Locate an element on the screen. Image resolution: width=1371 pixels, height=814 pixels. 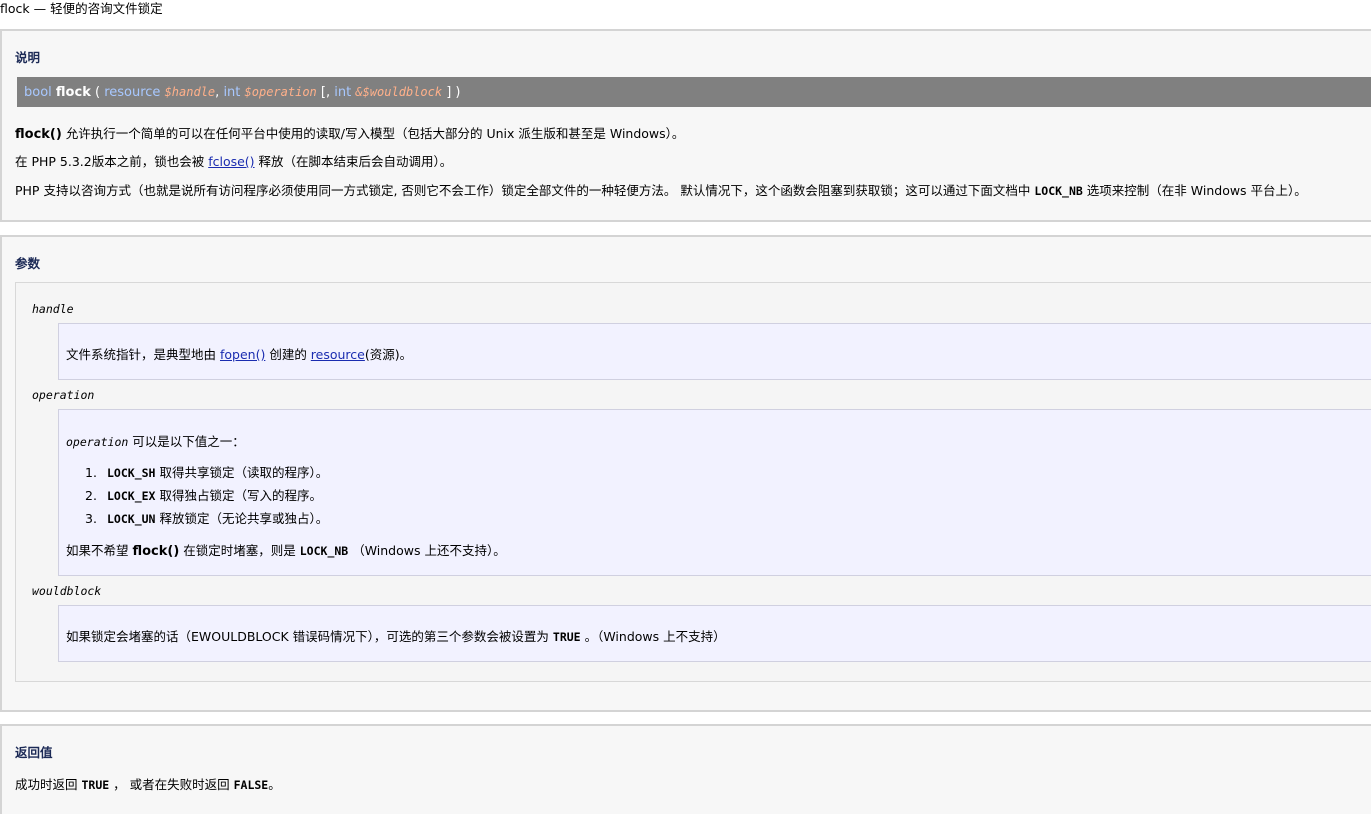
operation-intro: operation 可以是以下值之一： is located at coordinates (155, 440).